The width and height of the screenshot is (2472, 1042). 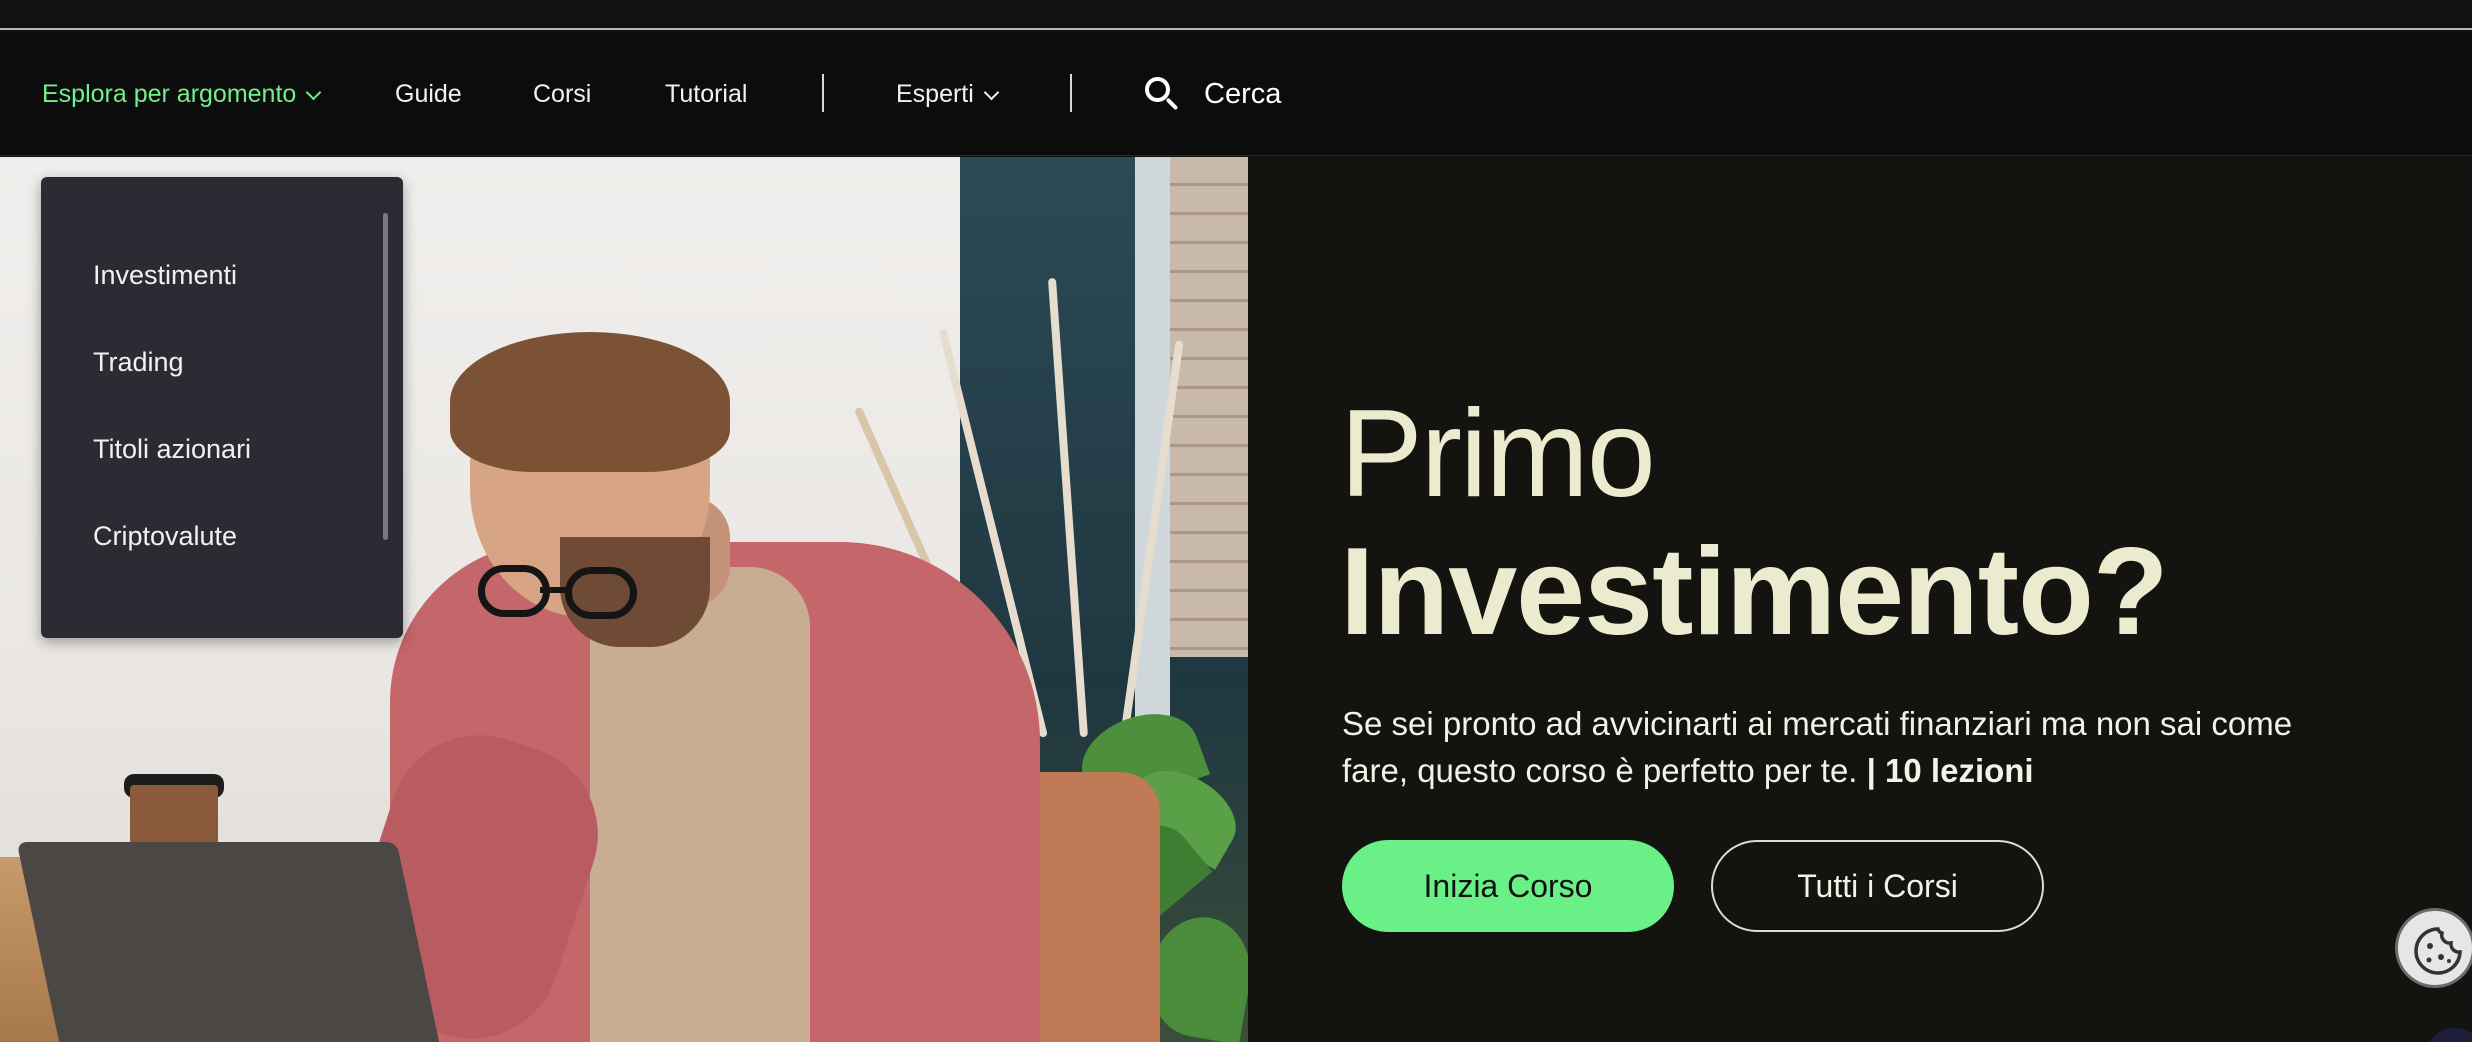 I want to click on nav-experts-label: Esperti, so click(x=935, y=93).